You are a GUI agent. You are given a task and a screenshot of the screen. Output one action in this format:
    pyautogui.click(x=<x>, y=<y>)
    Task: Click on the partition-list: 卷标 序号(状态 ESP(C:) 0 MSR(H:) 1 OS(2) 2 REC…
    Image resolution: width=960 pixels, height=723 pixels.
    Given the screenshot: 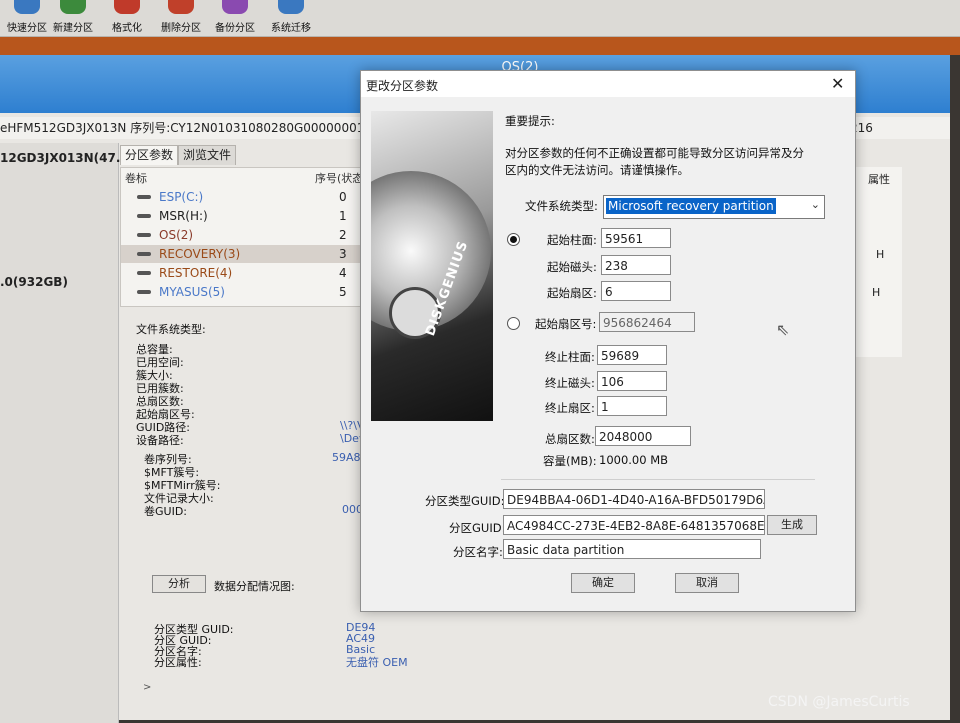 What is the action you would take?
    pyautogui.click(x=243, y=237)
    